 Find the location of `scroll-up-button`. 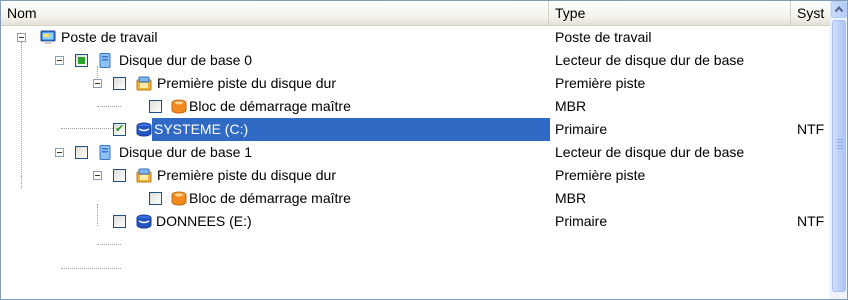

scroll-up-button is located at coordinates (839, 9).